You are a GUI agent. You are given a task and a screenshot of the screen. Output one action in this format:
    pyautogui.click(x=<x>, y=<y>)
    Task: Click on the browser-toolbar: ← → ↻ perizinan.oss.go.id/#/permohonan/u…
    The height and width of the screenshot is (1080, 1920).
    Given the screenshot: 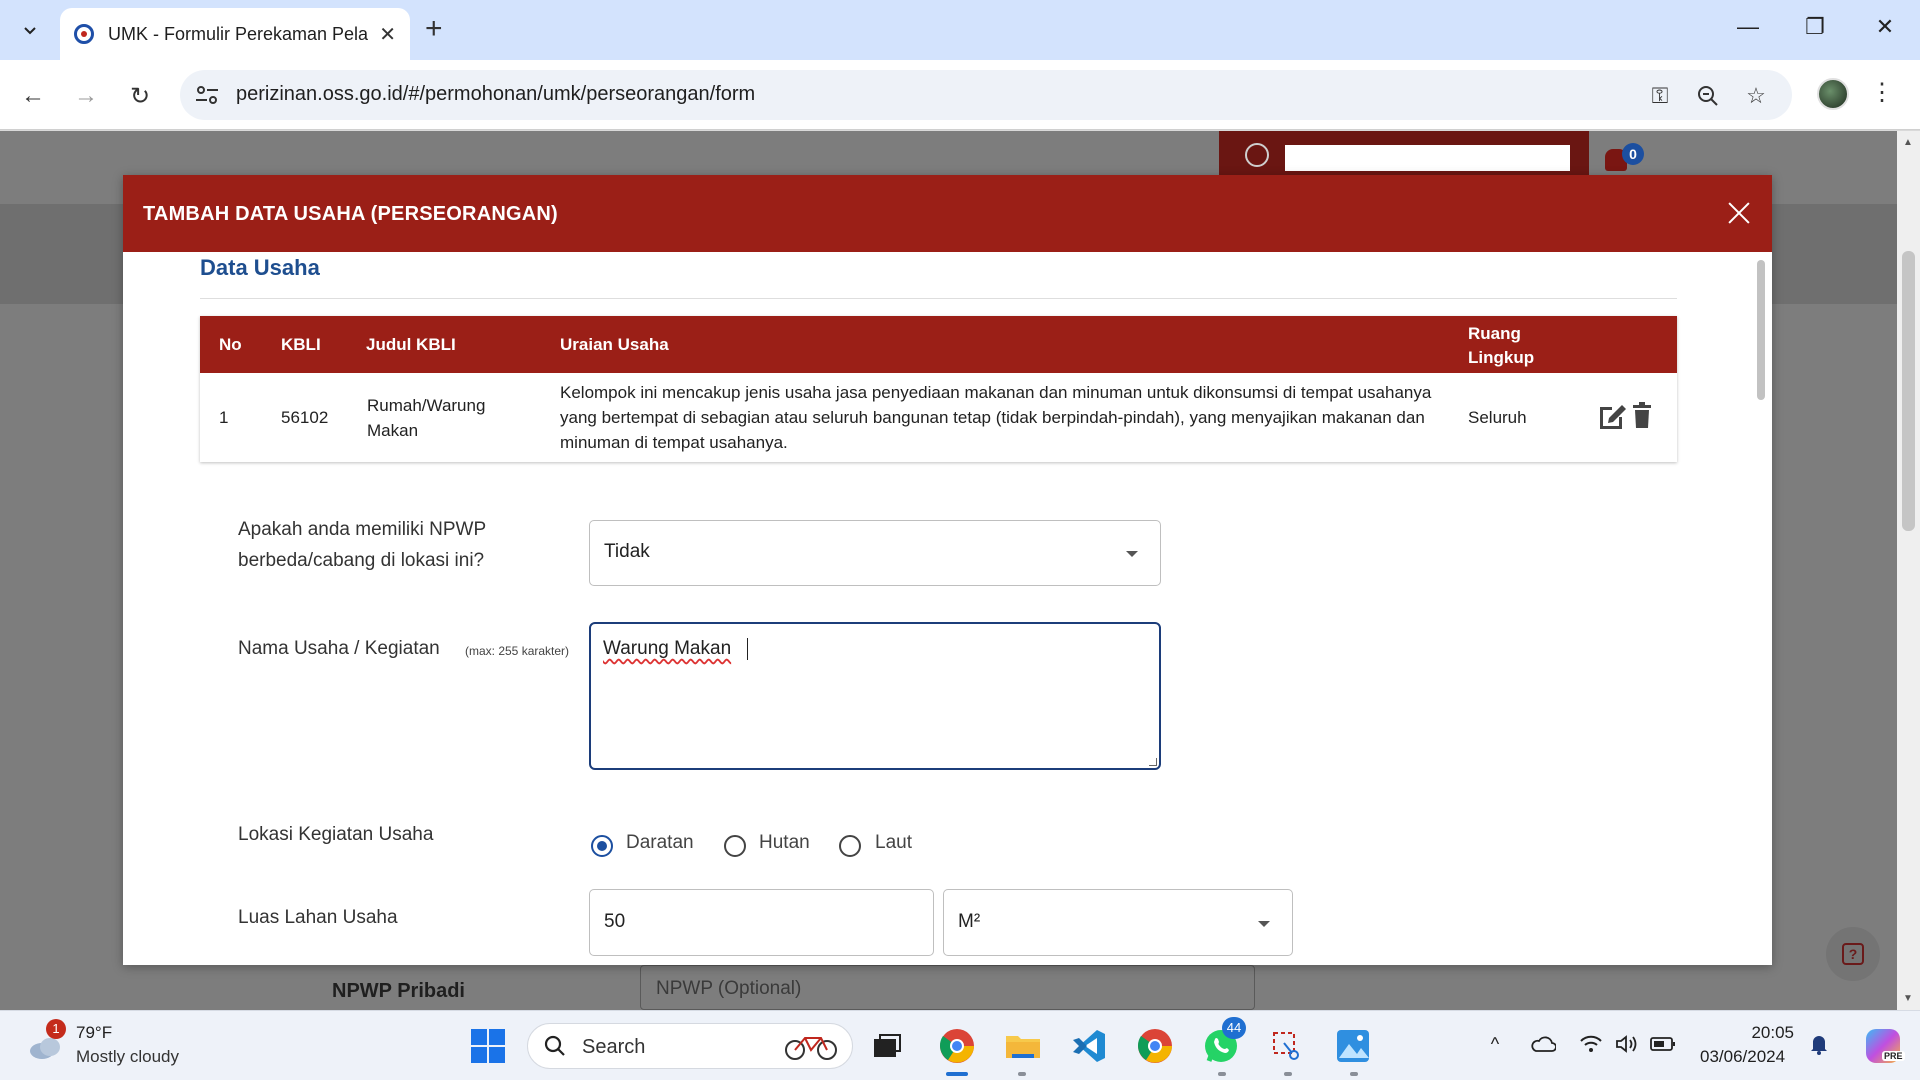 What is the action you would take?
    pyautogui.click(x=960, y=95)
    